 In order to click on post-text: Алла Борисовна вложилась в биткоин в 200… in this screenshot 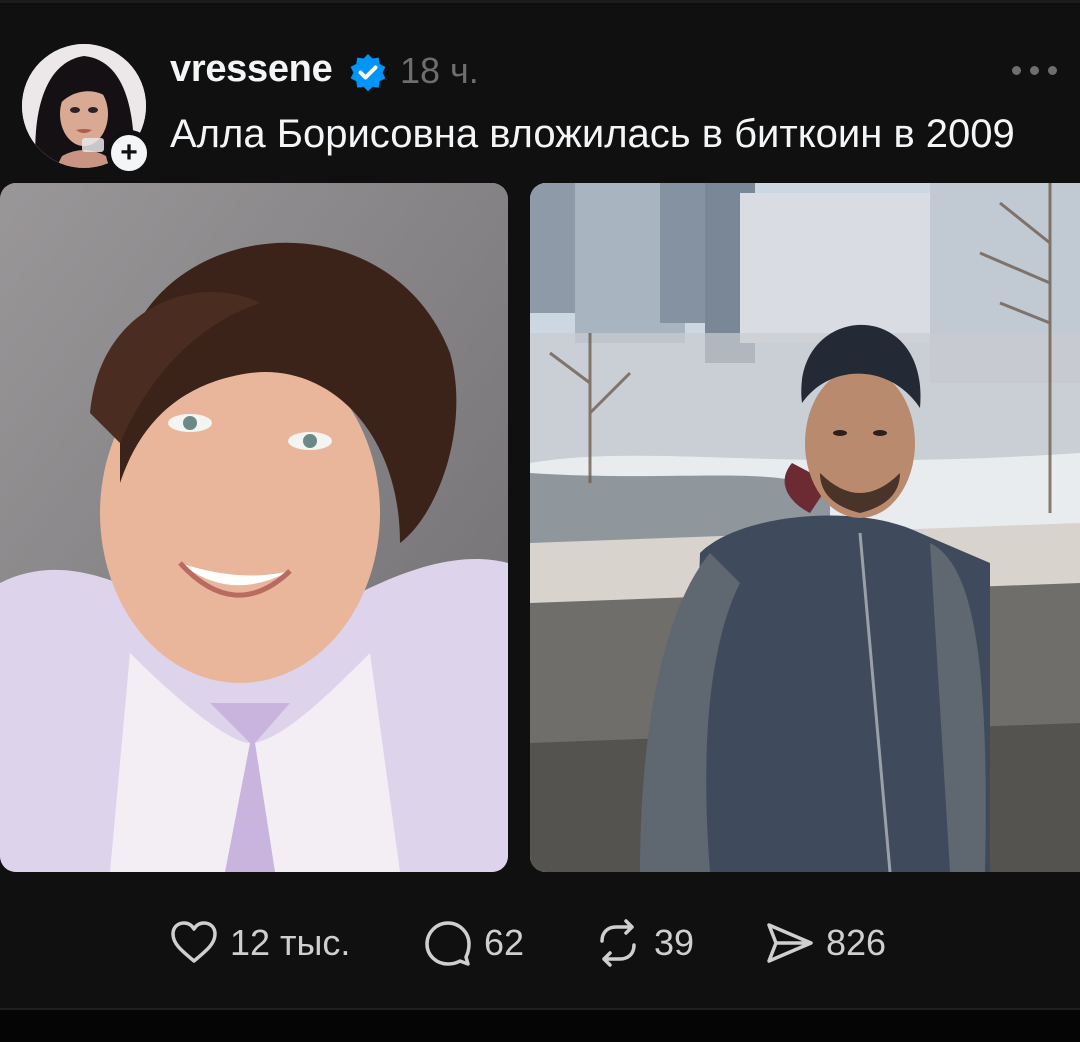, I will do `click(592, 134)`.